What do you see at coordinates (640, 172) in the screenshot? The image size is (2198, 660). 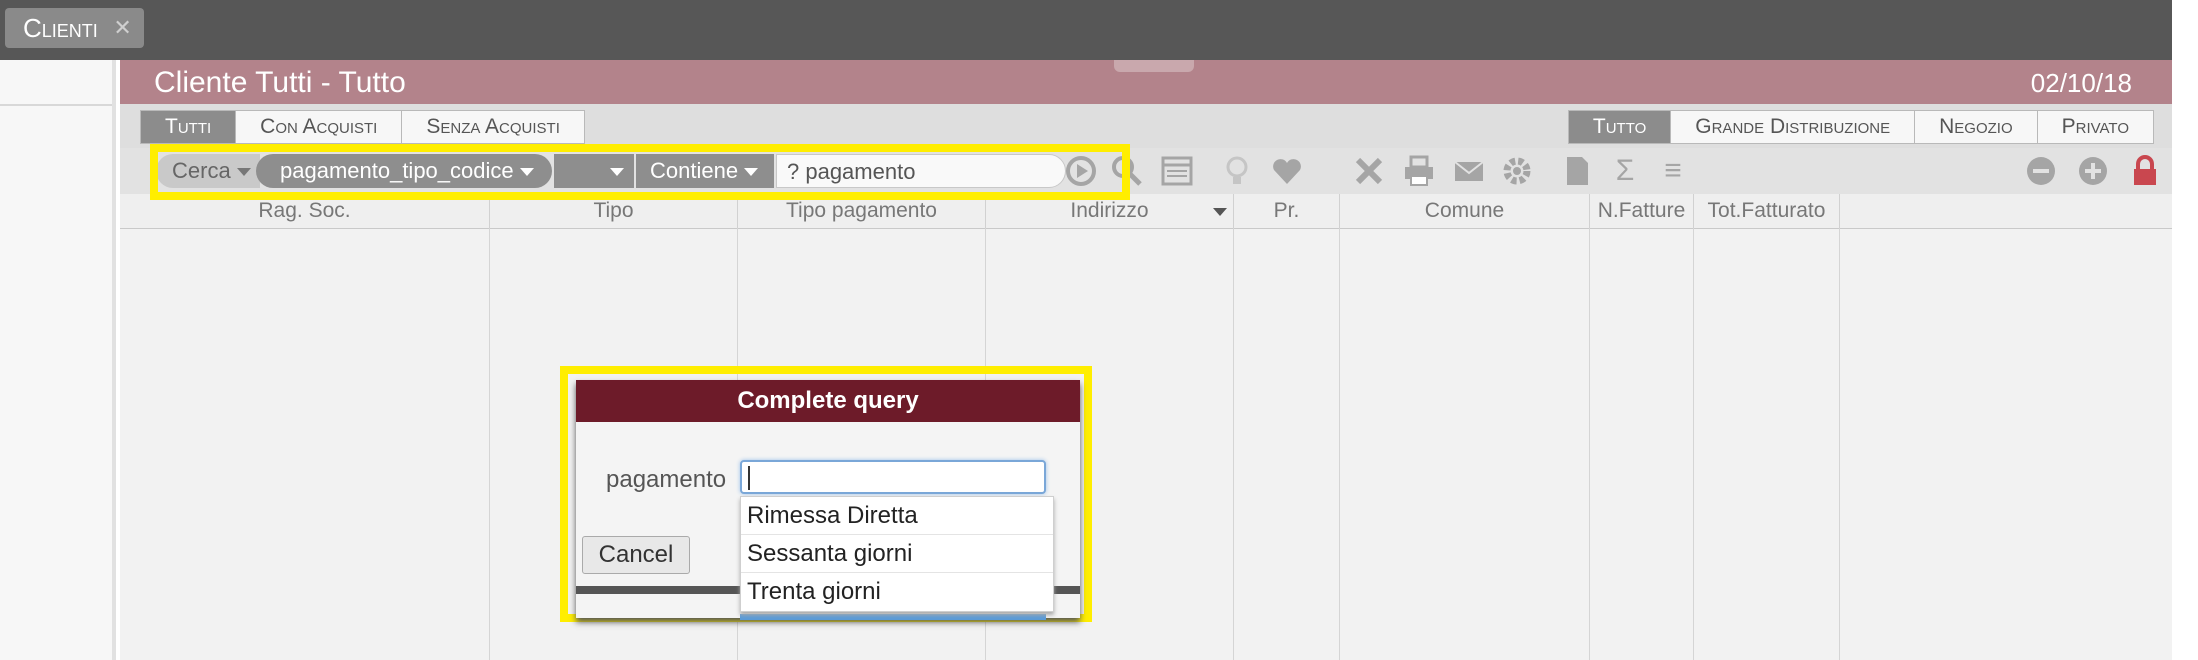 I see `query-highlight` at bounding box center [640, 172].